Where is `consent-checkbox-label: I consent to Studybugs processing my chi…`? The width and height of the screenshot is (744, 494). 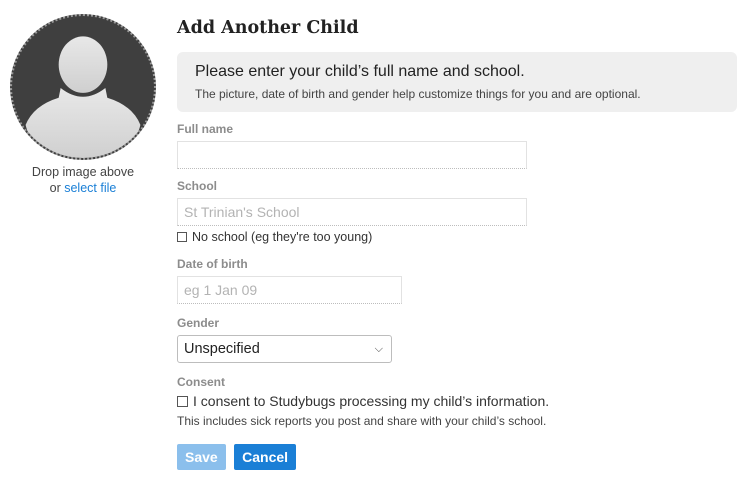
consent-checkbox-label: I consent to Studybugs processing my chi… is located at coordinates (371, 401).